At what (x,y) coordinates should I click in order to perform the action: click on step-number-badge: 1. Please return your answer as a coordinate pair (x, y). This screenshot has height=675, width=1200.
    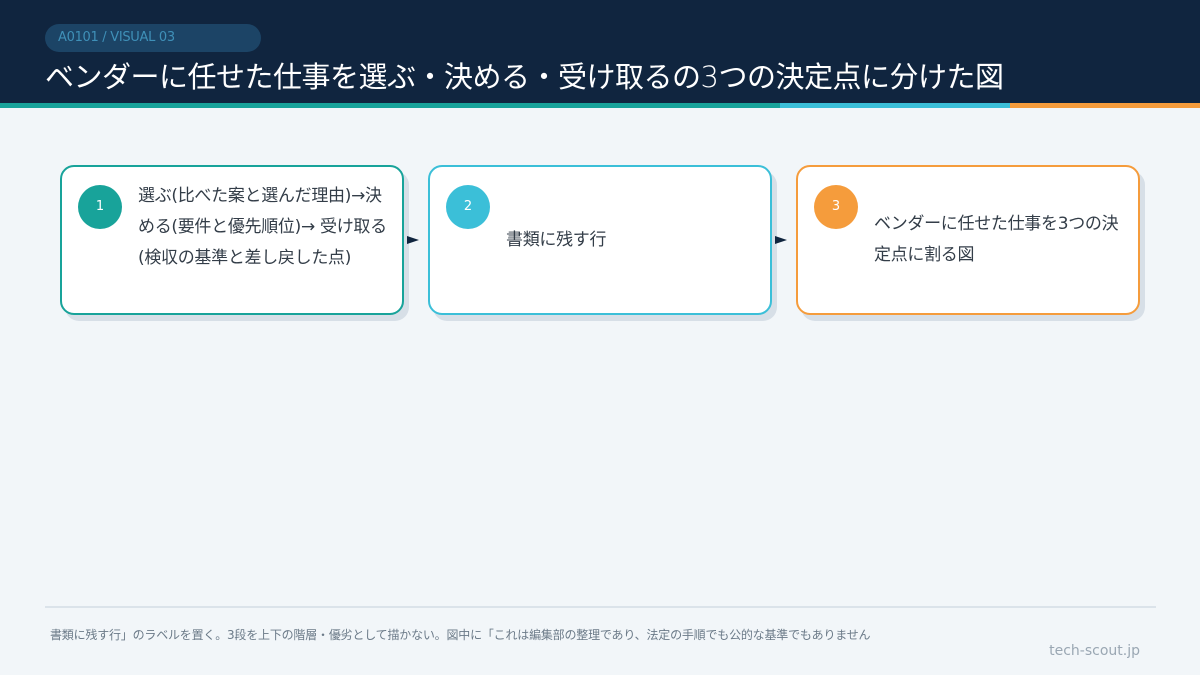
    Looking at the image, I should click on (100, 207).